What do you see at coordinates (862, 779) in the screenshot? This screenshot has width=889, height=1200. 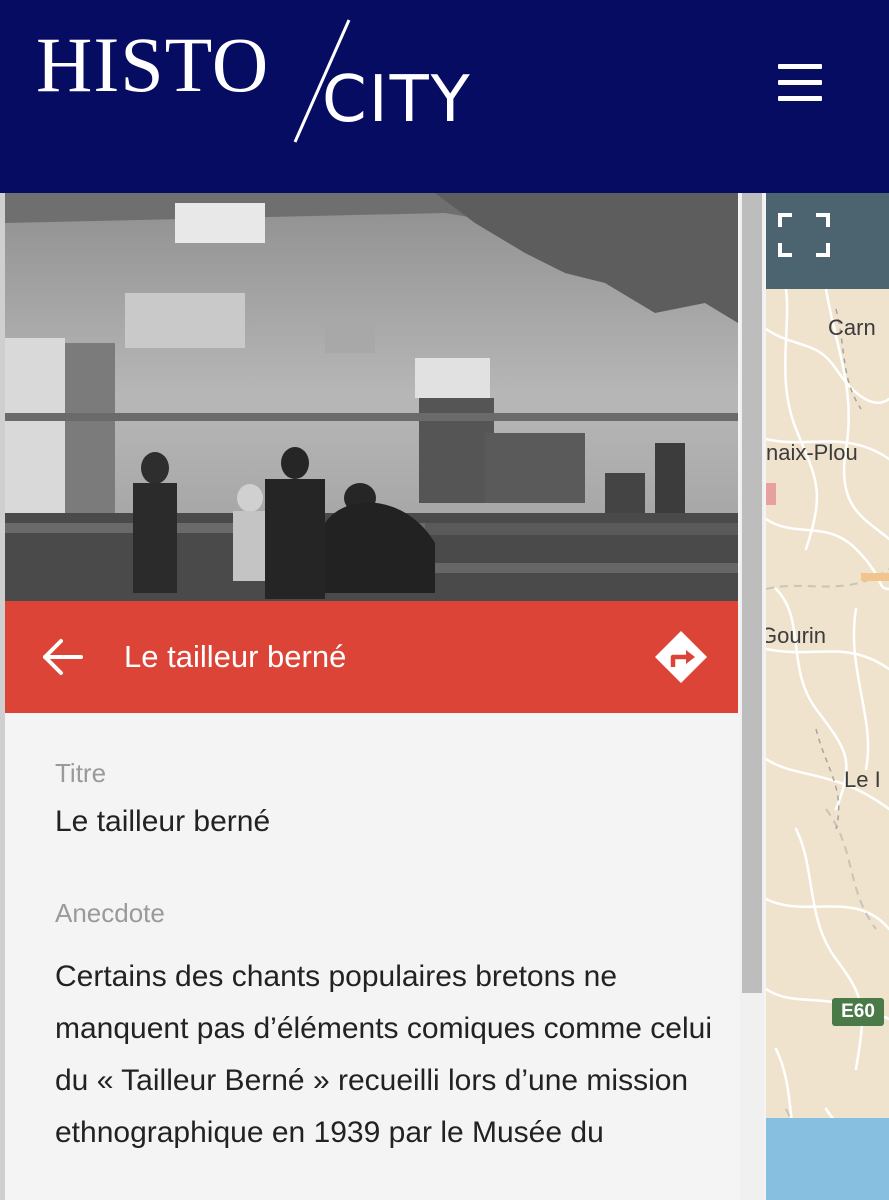 I see `map-label-le: Le I` at bounding box center [862, 779].